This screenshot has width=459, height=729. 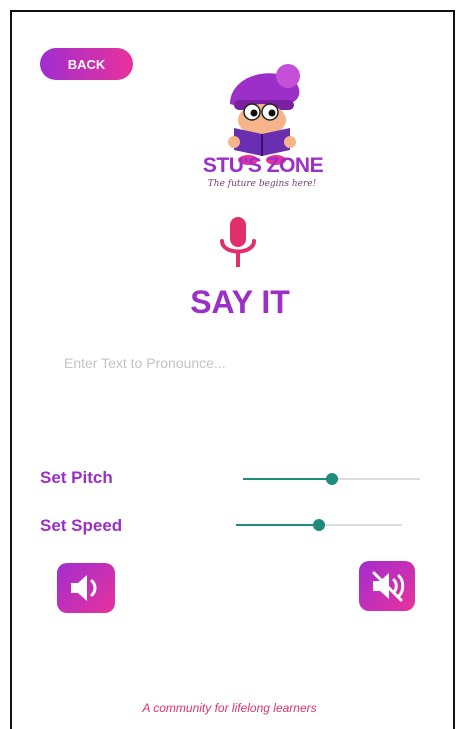 I want to click on speak-button, so click(x=86, y=588).